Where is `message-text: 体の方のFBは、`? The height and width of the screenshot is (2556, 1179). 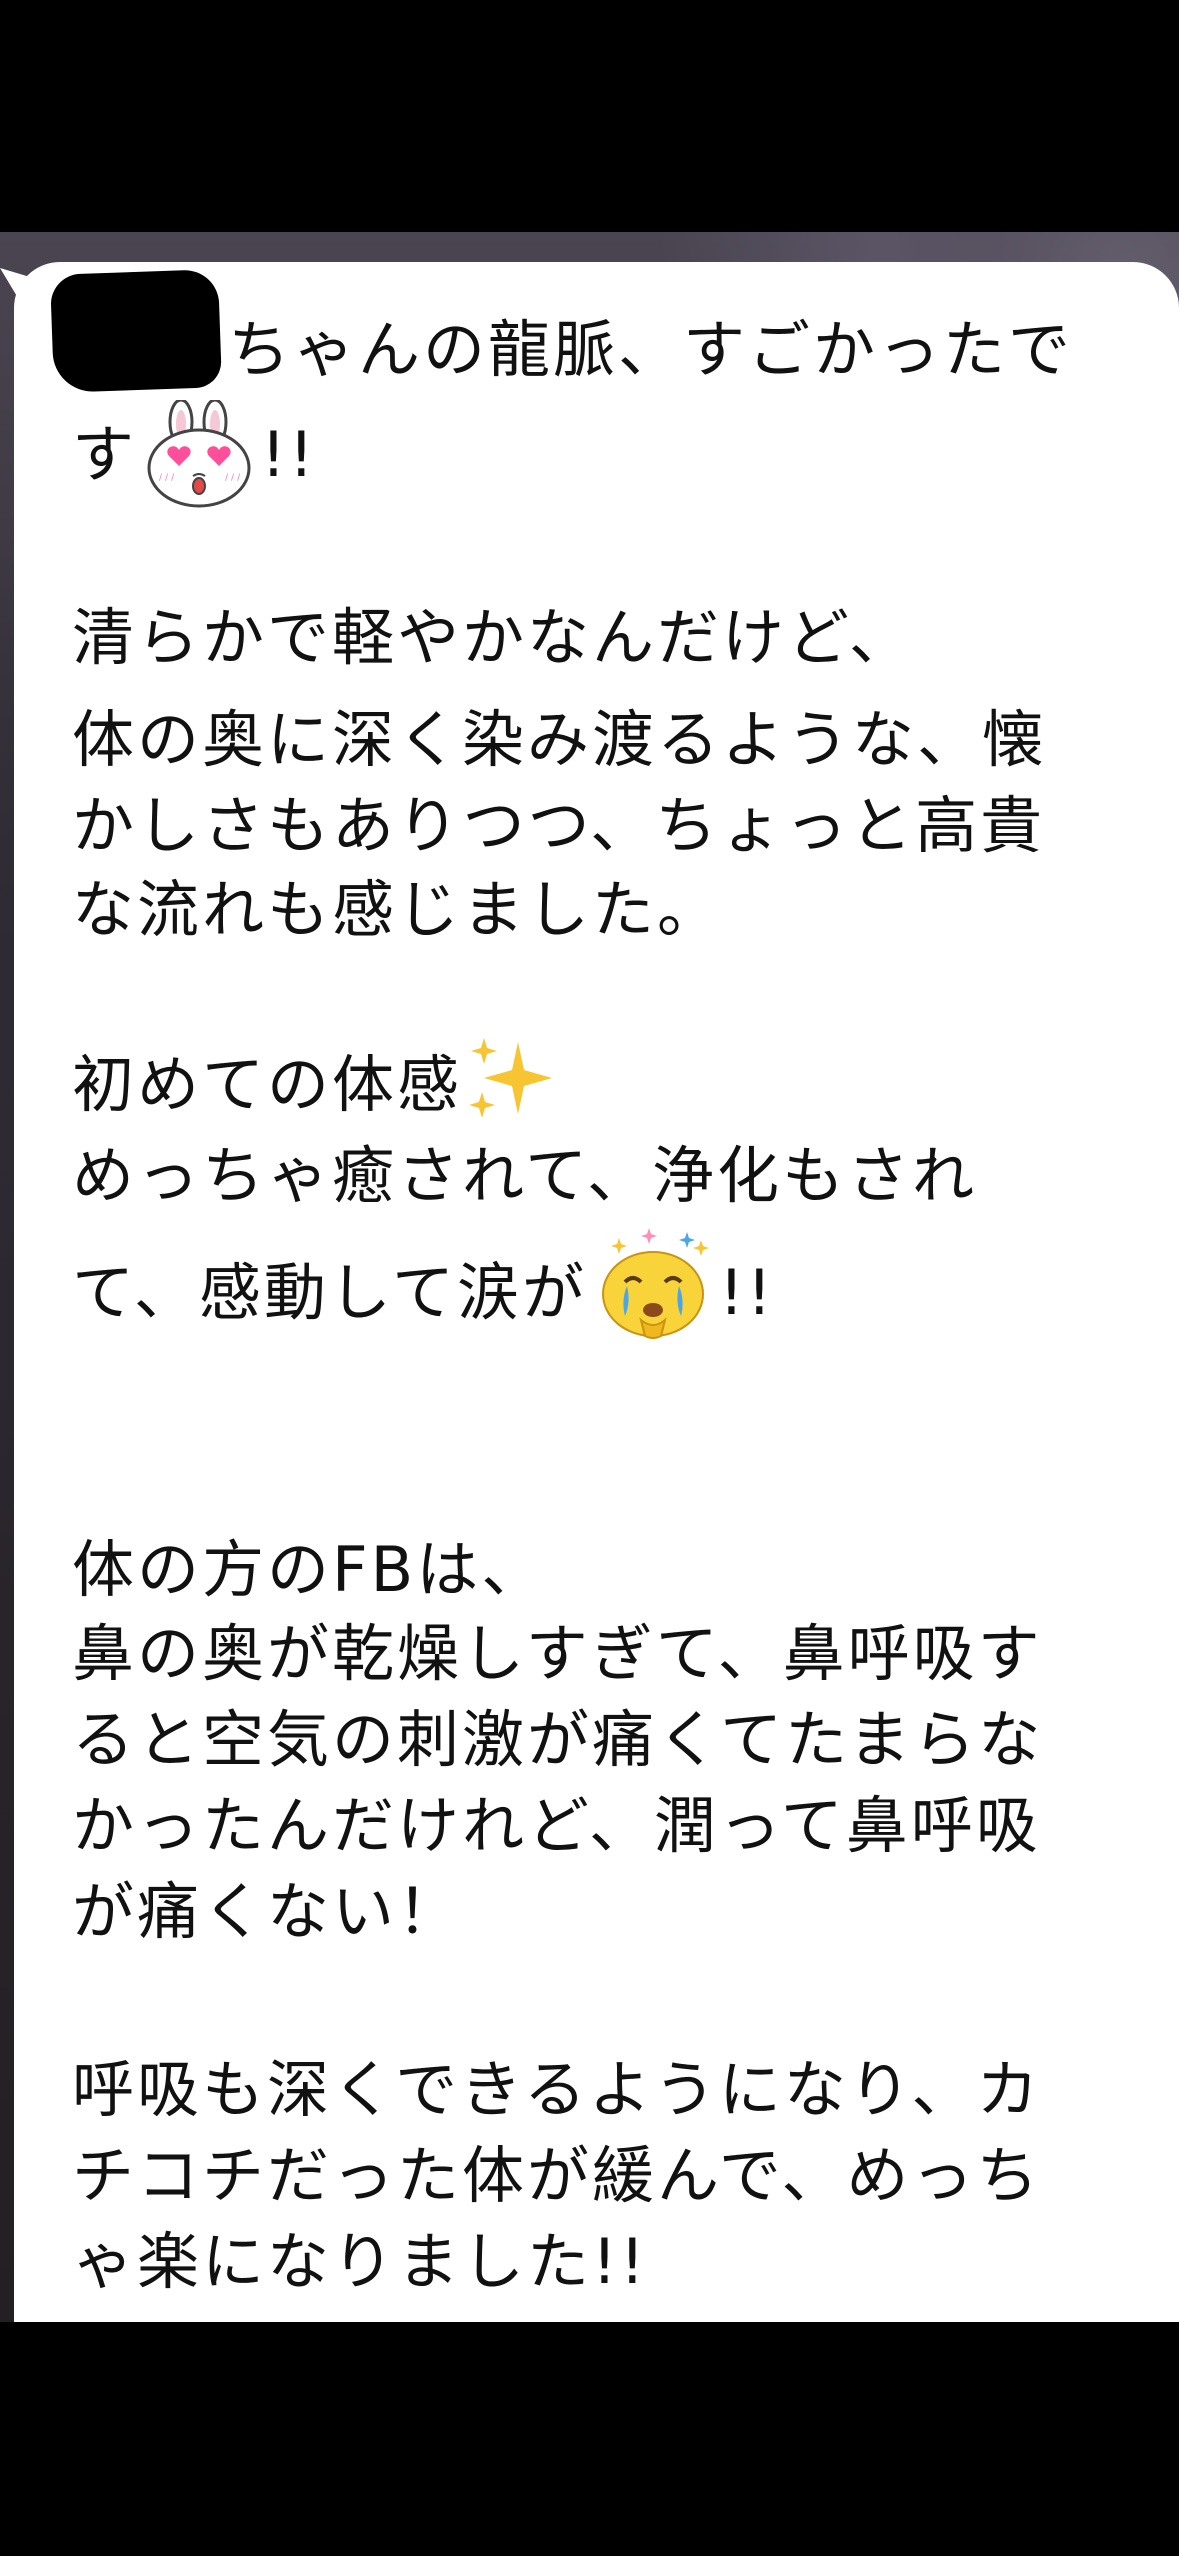
message-text: 体の方のFBは、 is located at coordinates (309, 1569).